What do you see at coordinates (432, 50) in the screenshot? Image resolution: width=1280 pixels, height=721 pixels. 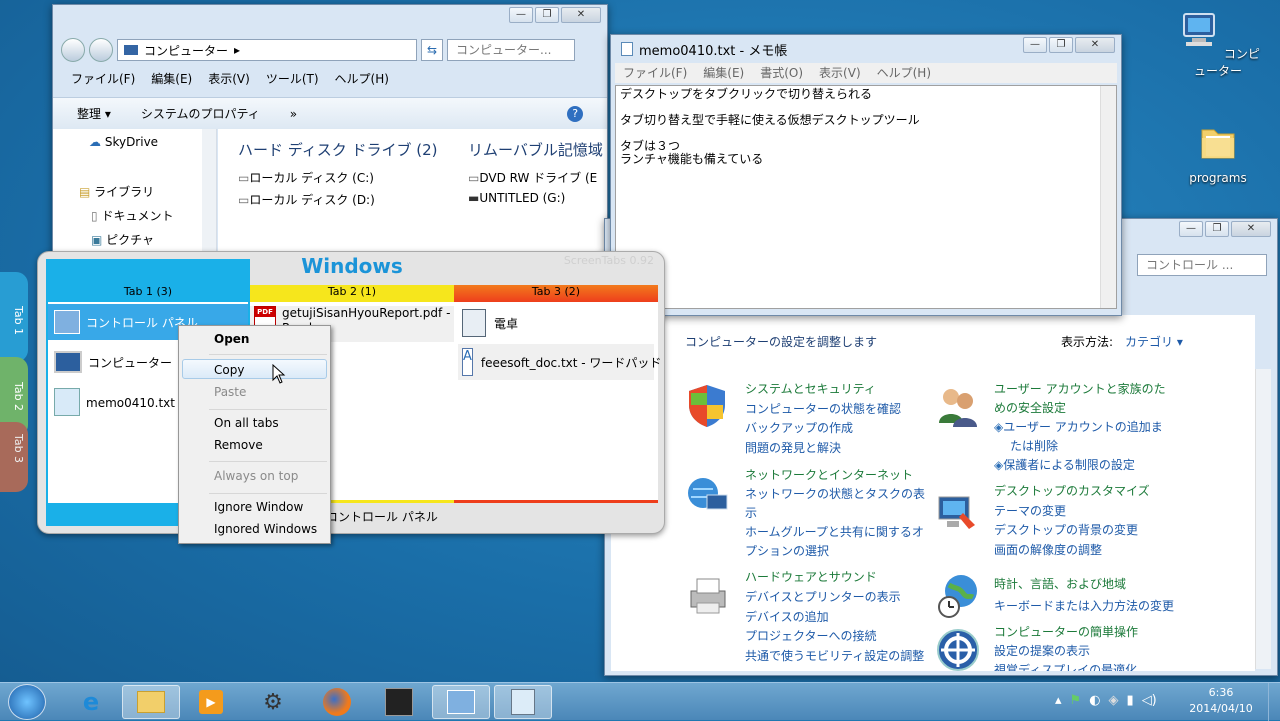 I see `refresh-button: ⇆` at bounding box center [432, 50].